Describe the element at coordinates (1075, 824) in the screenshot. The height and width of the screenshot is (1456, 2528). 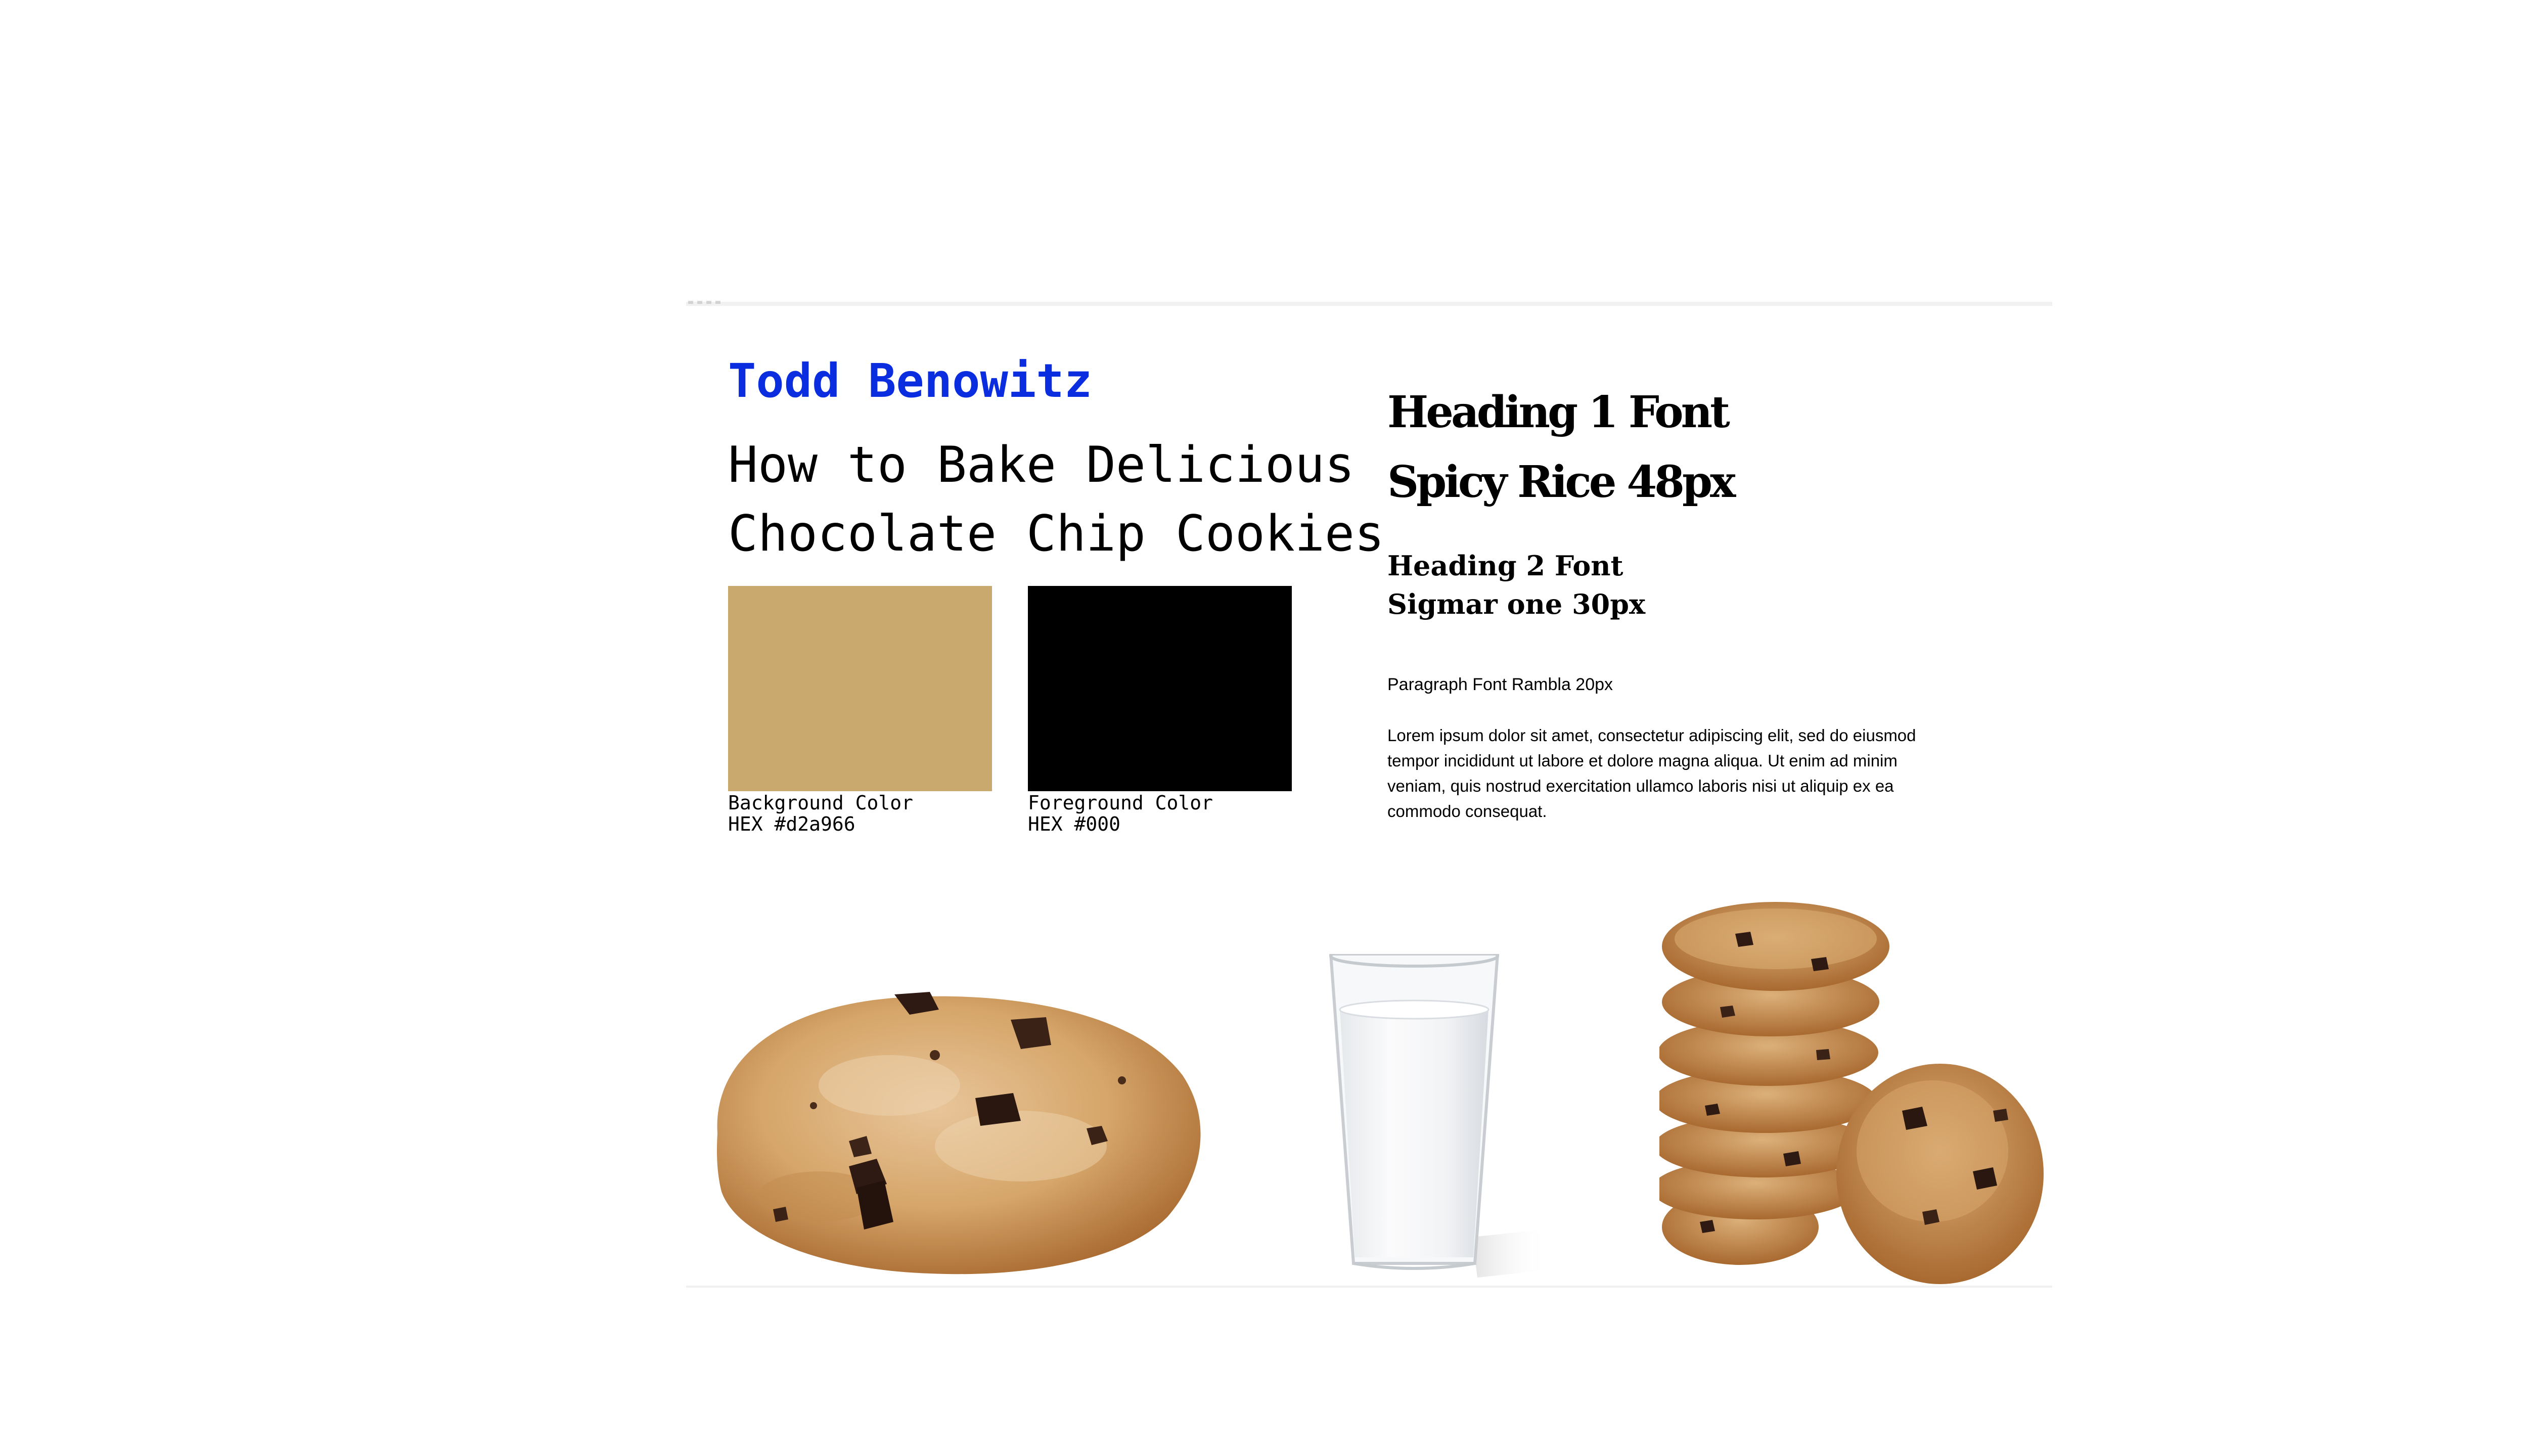
I see `foreground-color-hex: HEX #000` at that location.